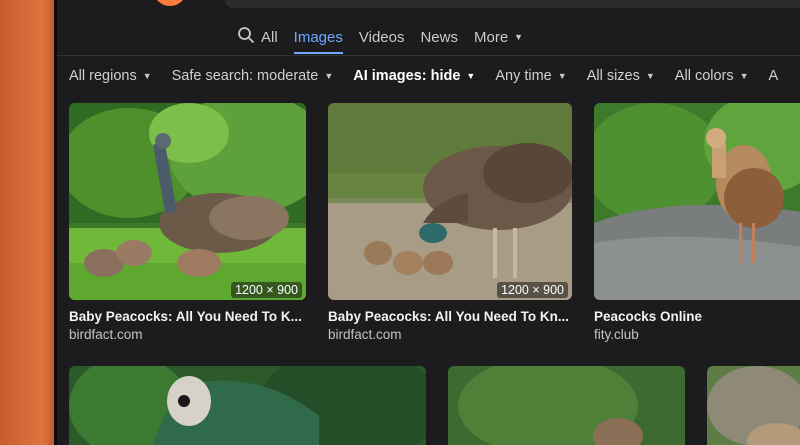 Image resolution: width=800 pixels, height=445 pixels. I want to click on filter-label: Any time, so click(523, 76).